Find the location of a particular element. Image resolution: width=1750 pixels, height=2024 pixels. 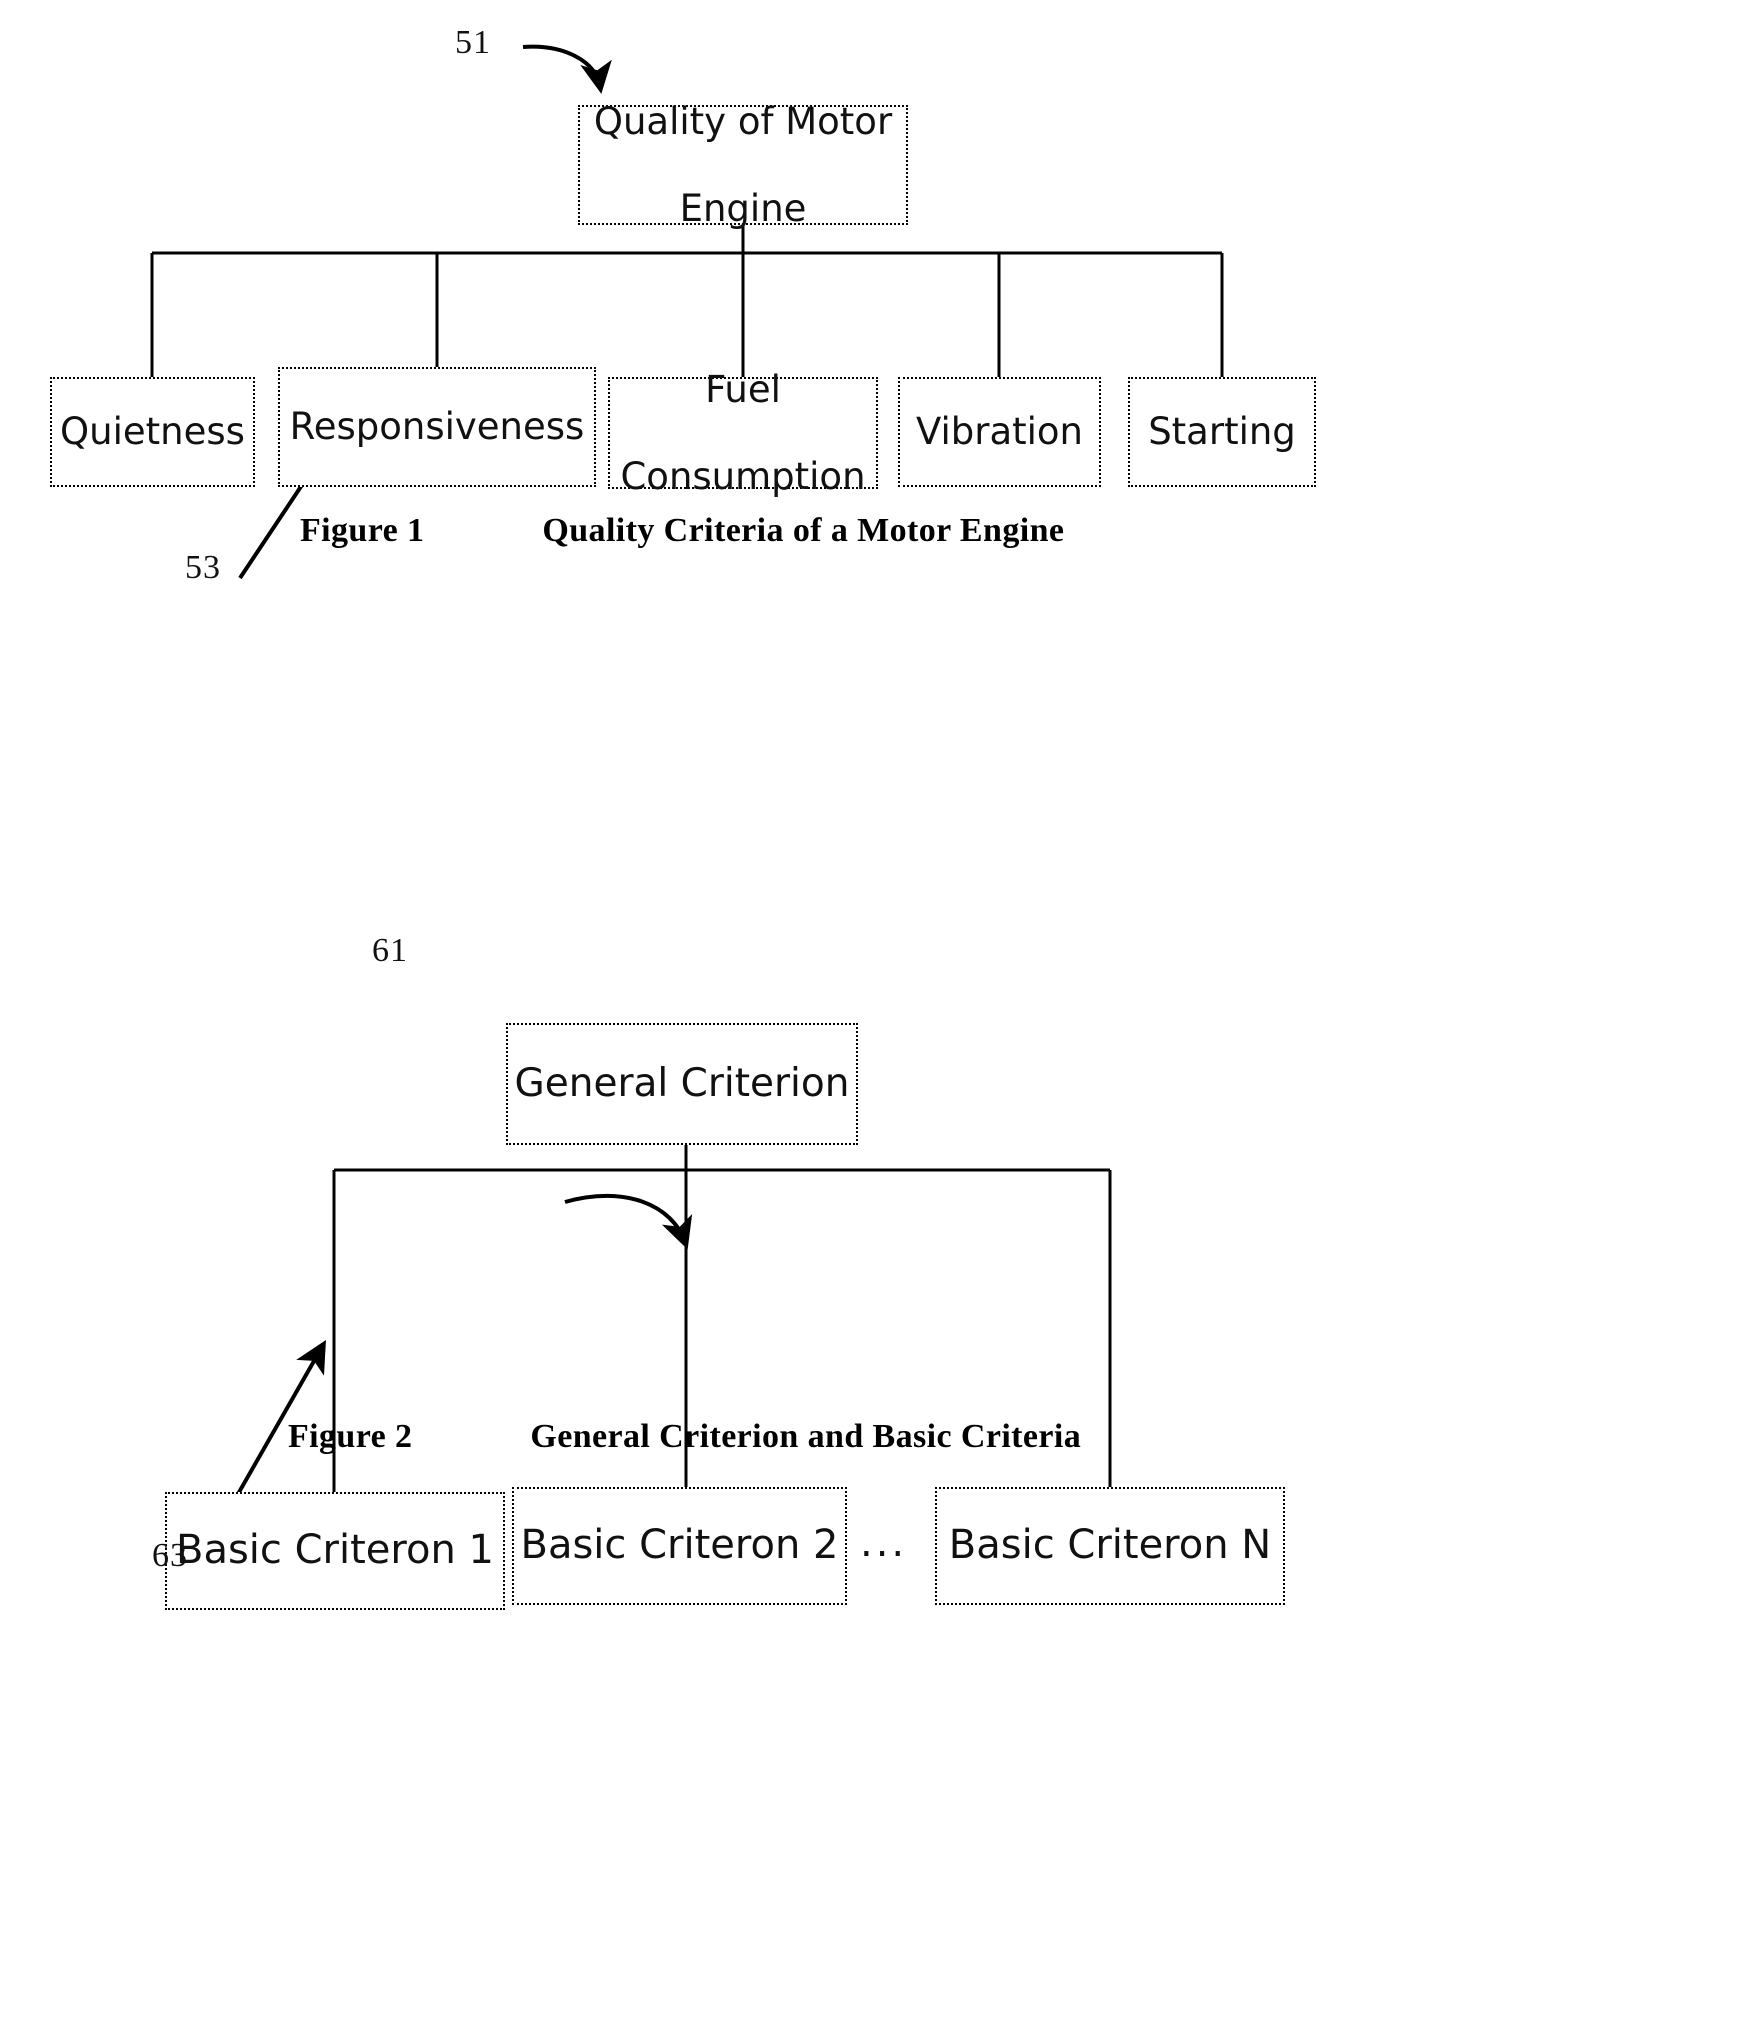

fig1-root-node: Quality of Motor Engine is located at coordinates (743, 165).